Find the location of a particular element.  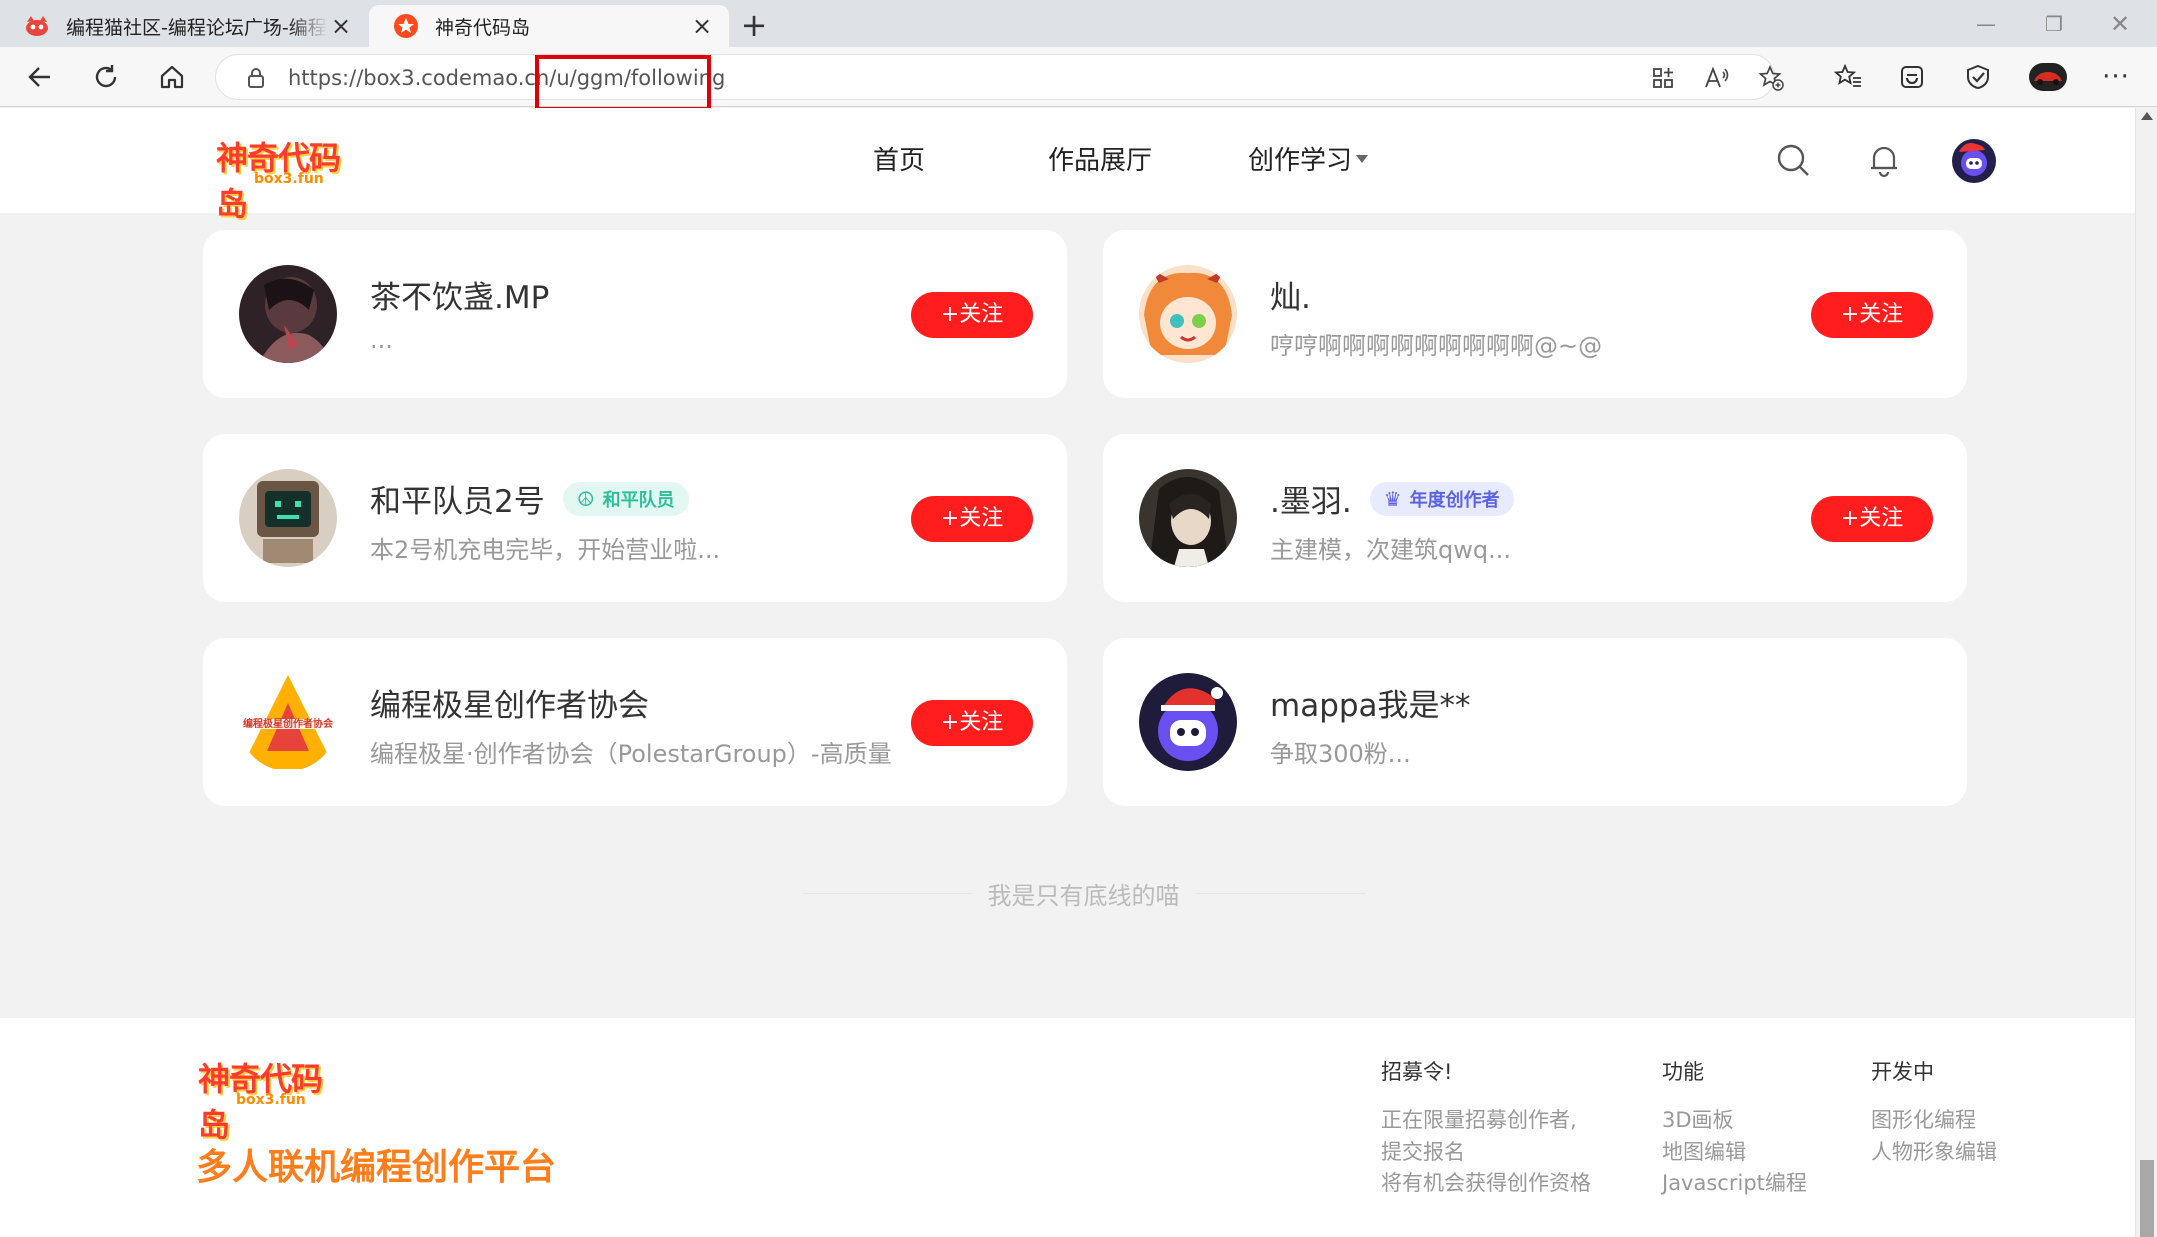

favorites-icon is located at coordinates (1847, 75).